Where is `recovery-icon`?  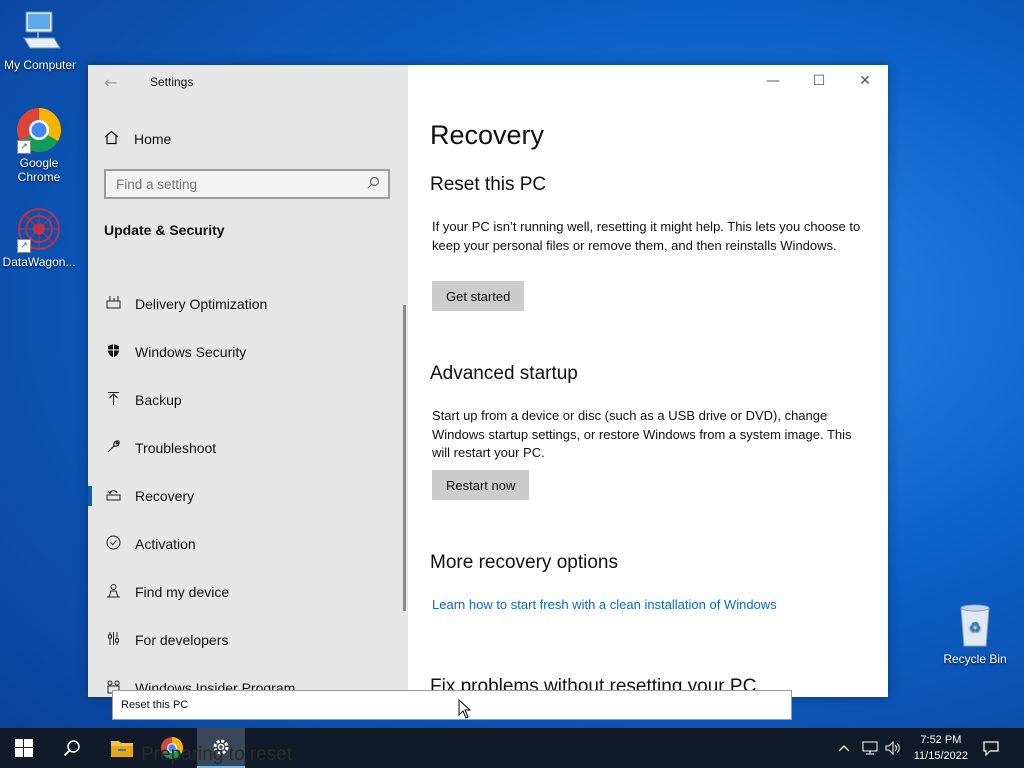 recovery-icon is located at coordinates (113, 496).